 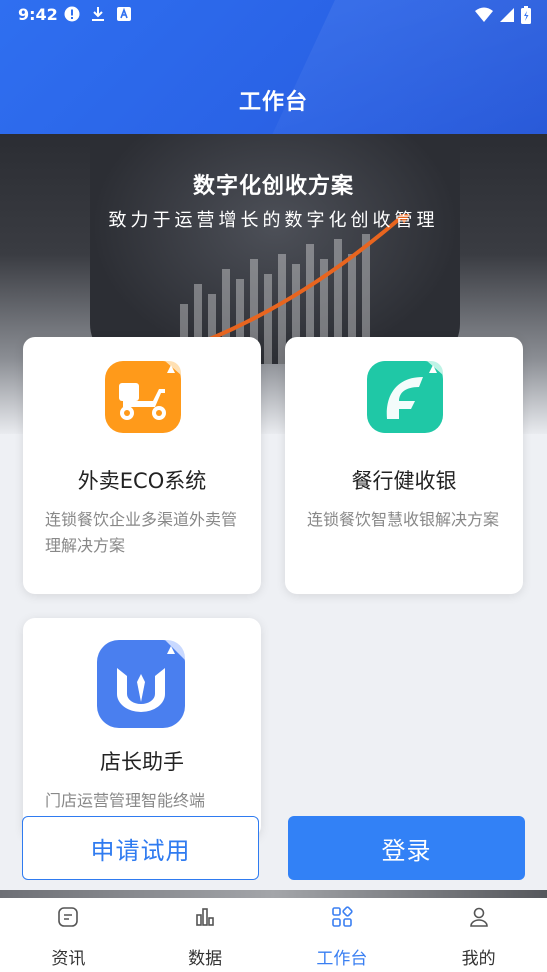 I want to click on bottom-navigation: 资讯 数据 工作台 我的, so click(x=273, y=935).